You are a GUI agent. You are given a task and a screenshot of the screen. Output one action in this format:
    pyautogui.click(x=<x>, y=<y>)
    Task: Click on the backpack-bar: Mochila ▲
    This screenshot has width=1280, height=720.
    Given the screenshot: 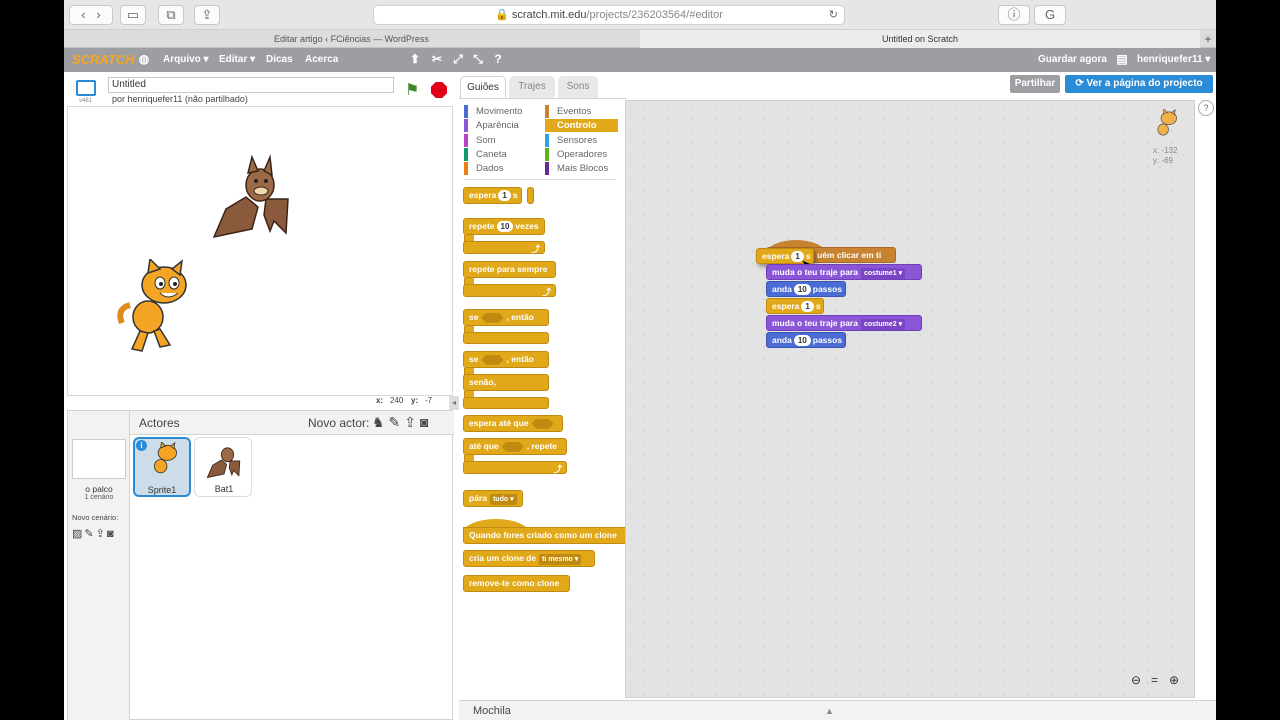 What is the action you would take?
    pyautogui.click(x=837, y=710)
    